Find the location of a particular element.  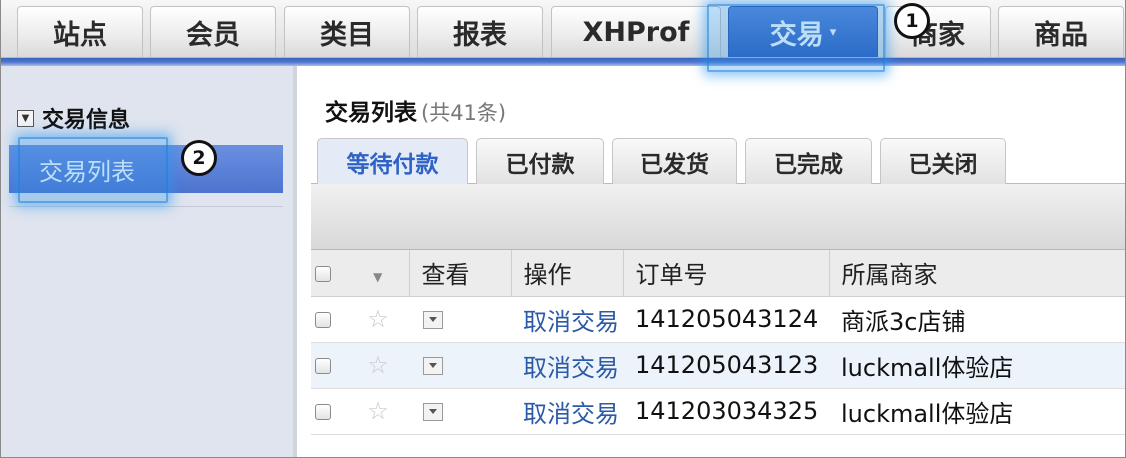

nav-tab-members: 会员 is located at coordinates (213, 31).